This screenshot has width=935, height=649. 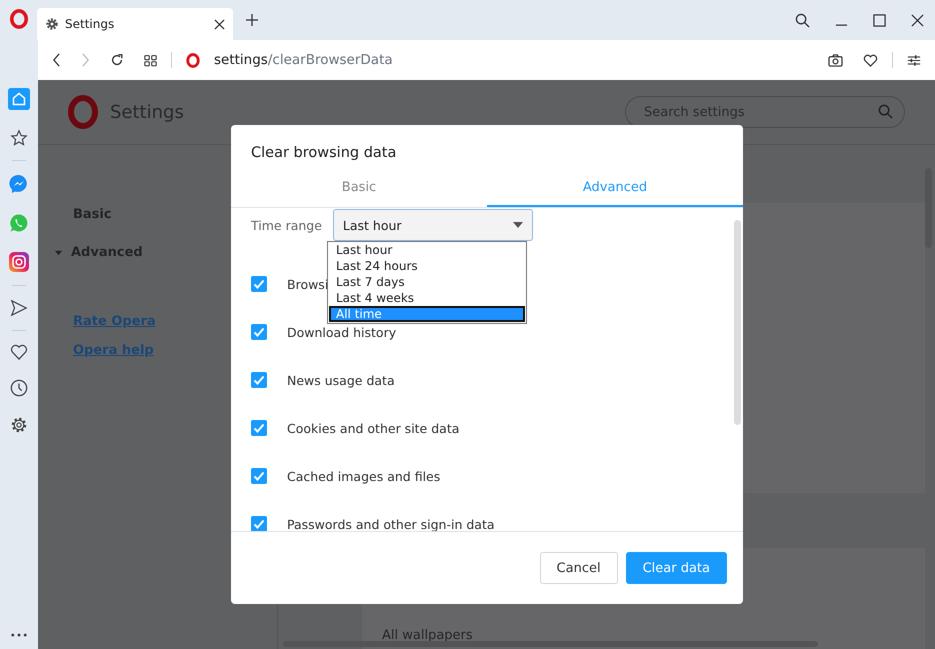 What do you see at coordinates (391, 523) in the screenshot?
I see `checkbox-label: Passwords and other sign-in data` at bounding box center [391, 523].